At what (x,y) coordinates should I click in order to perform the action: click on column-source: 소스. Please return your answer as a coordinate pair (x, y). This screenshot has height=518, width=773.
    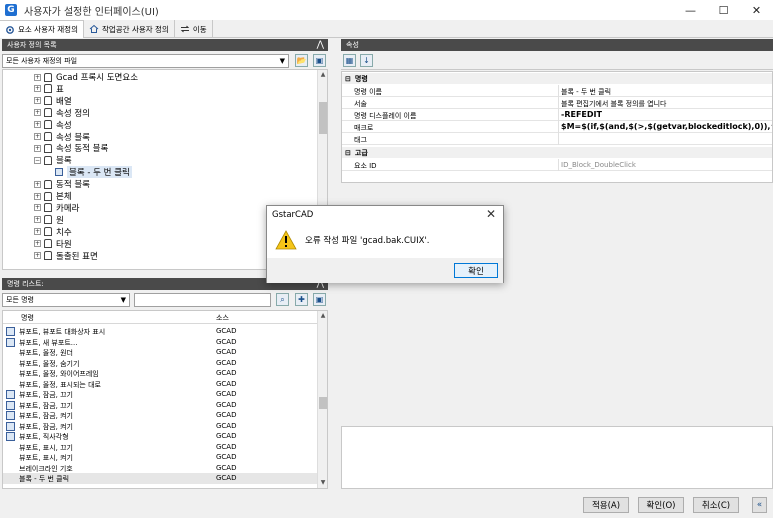
    Looking at the image, I should click on (222, 318).